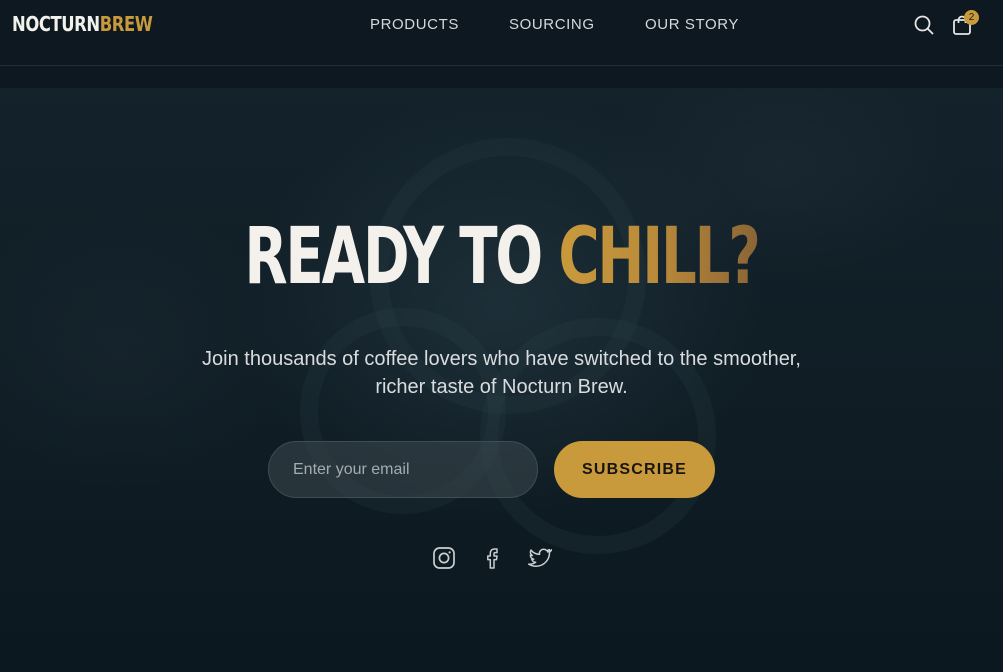 The image size is (1003, 672). What do you see at coordinates (971, 17) in the screenshot?
I see `cart-count-badge: 2` at bounding box center [971, 17].